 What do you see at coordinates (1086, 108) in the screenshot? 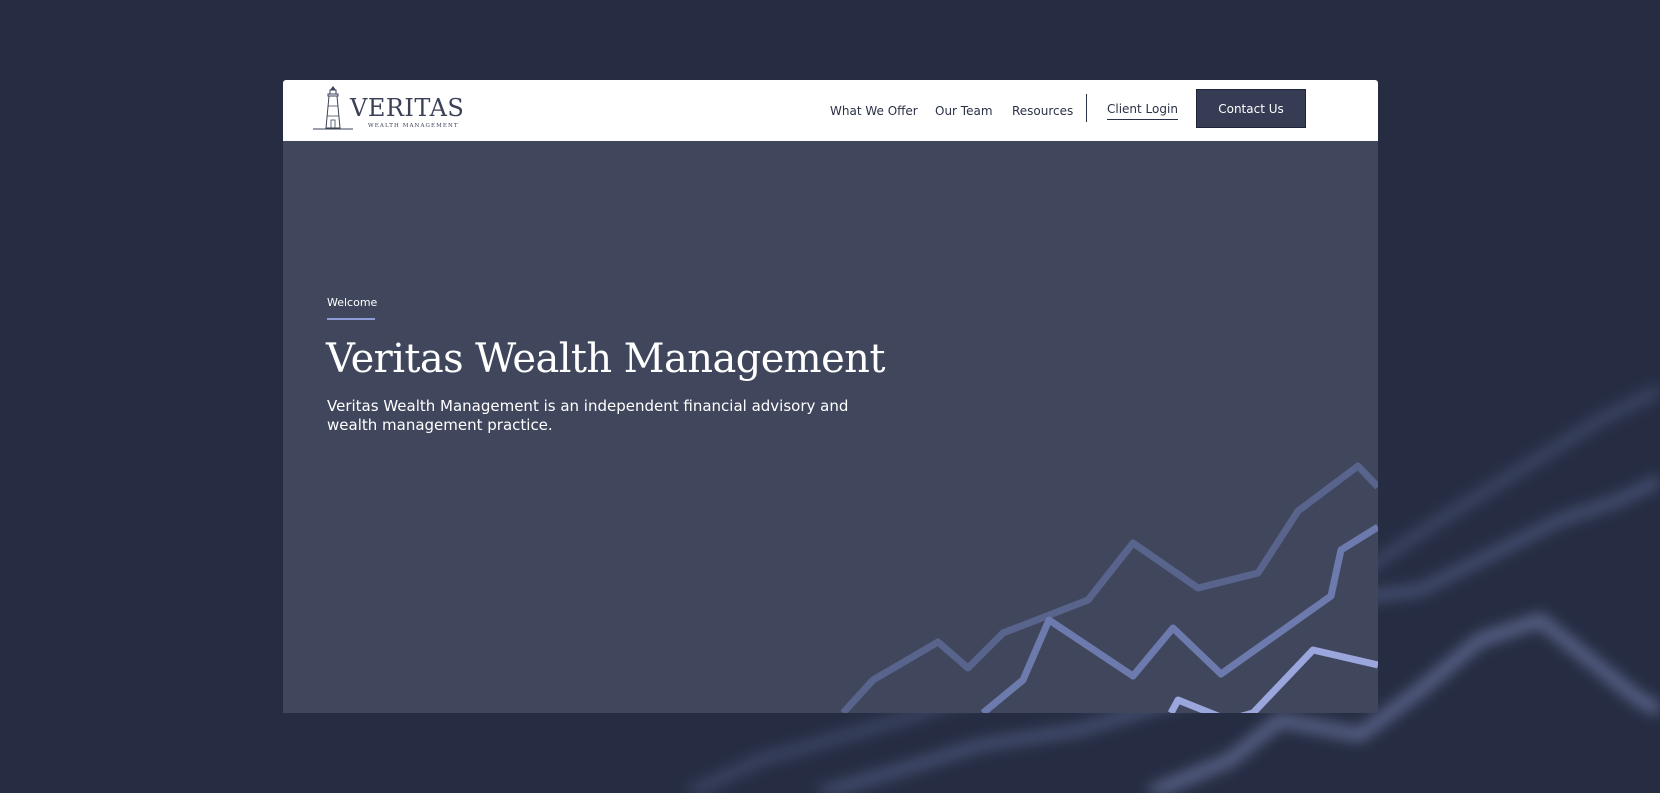
I see `nav-divider` at bounding box center [1086, 108].